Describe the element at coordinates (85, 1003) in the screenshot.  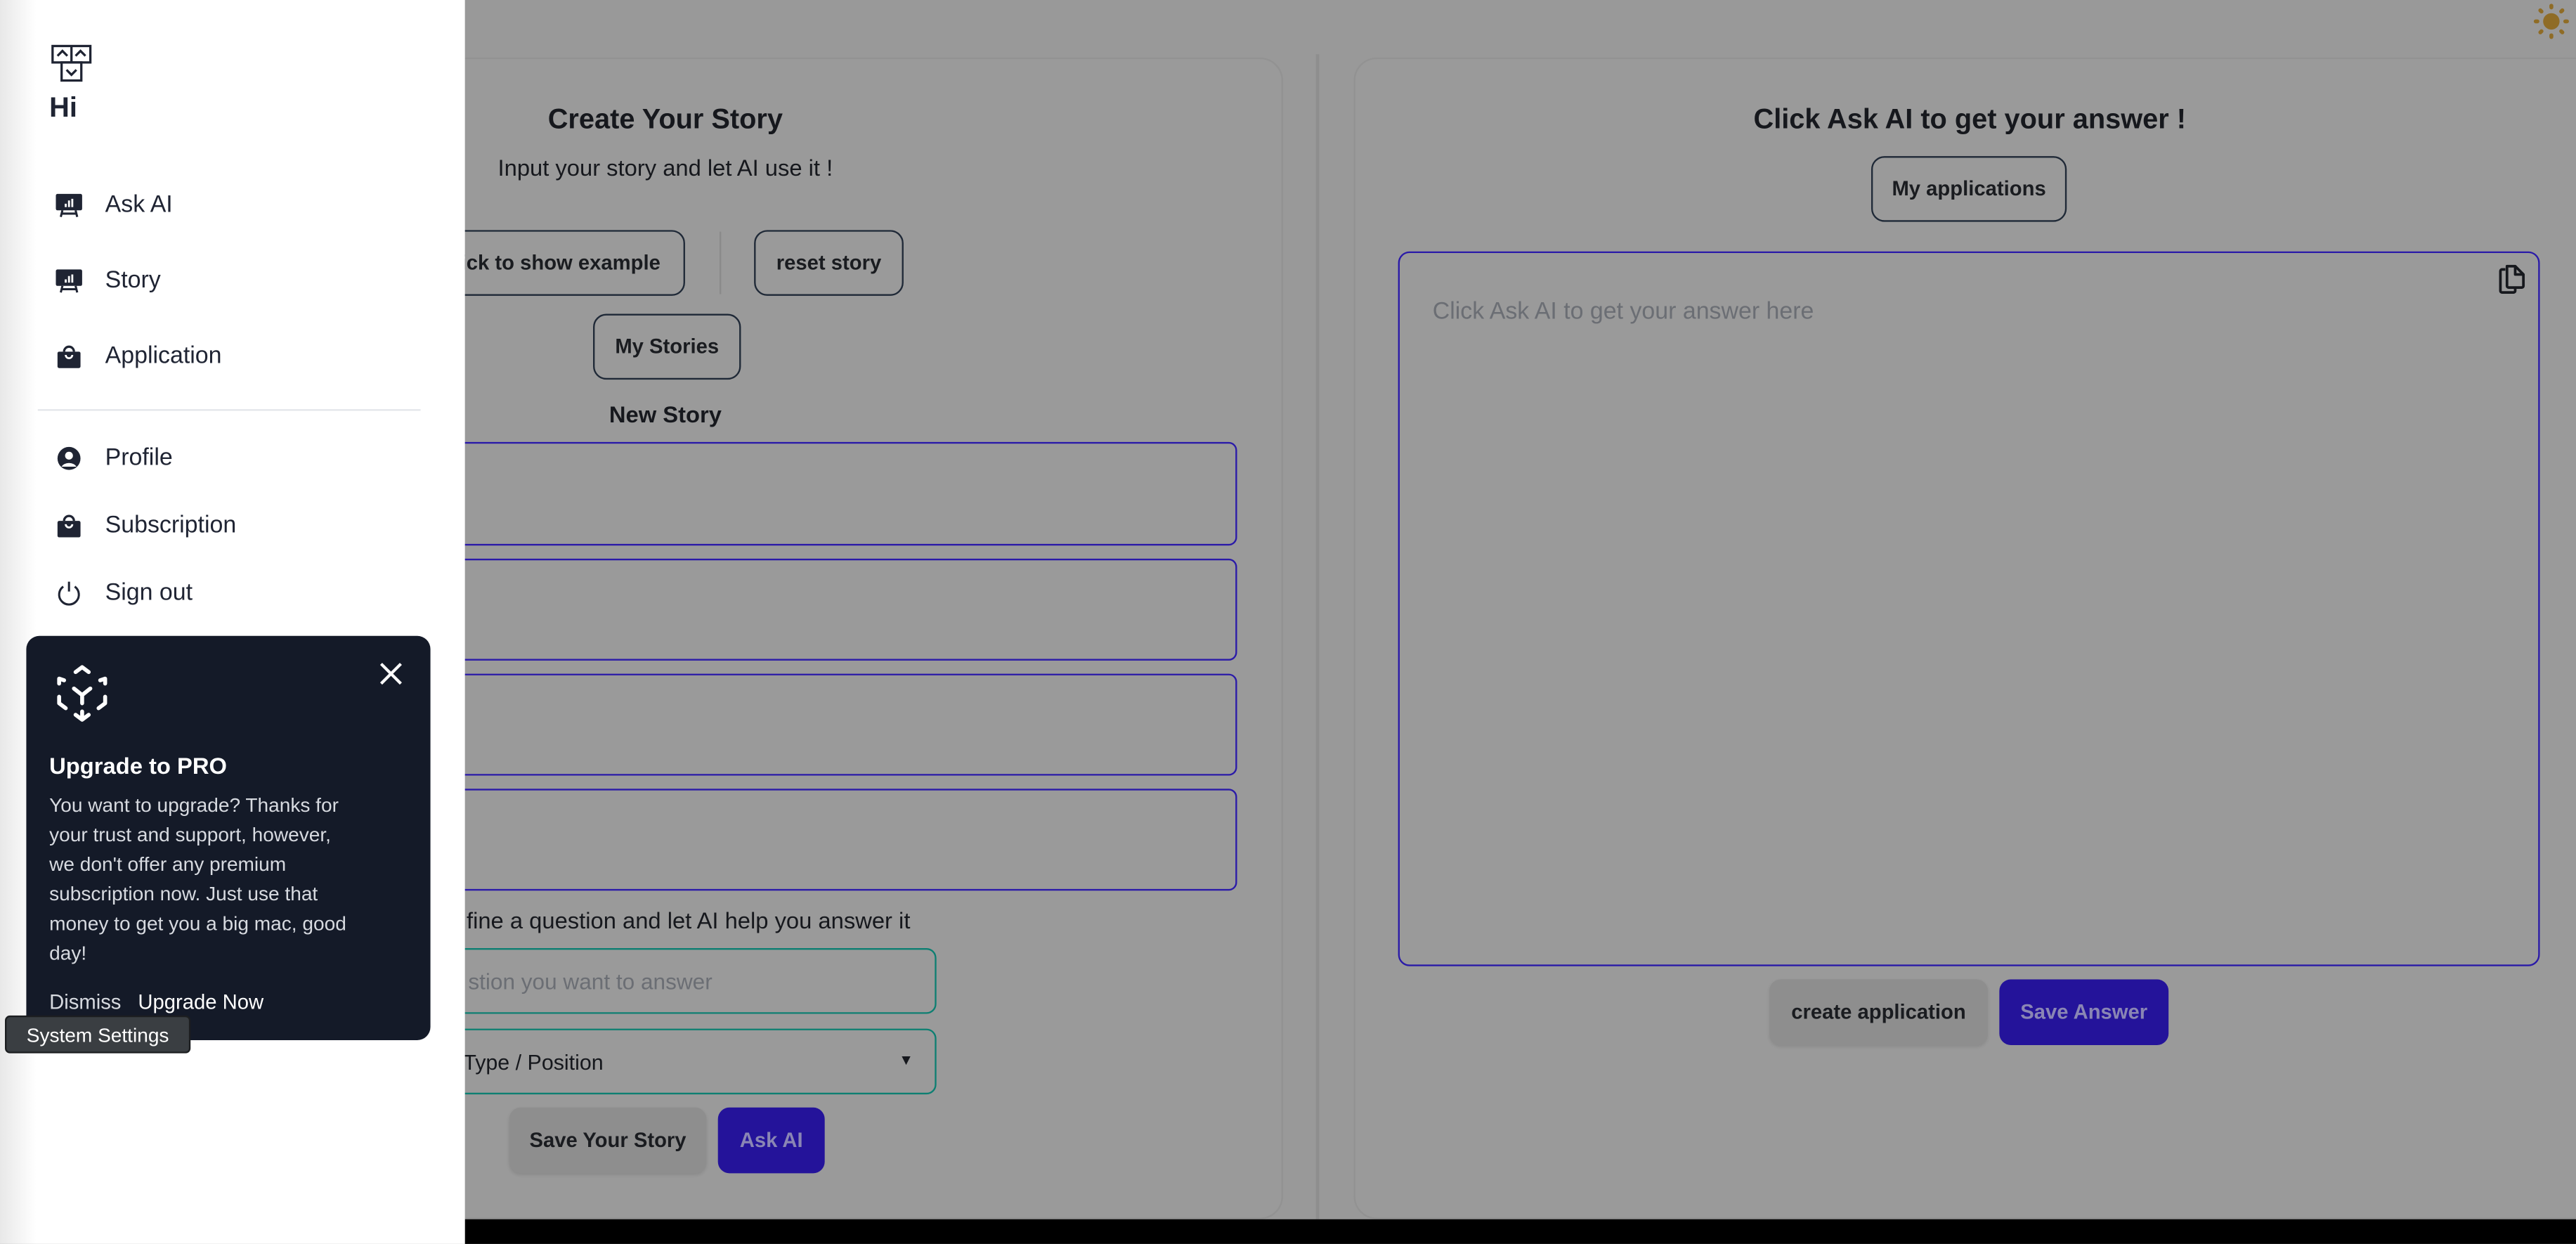
I see `dismiss-button: Dismiss` at that location.